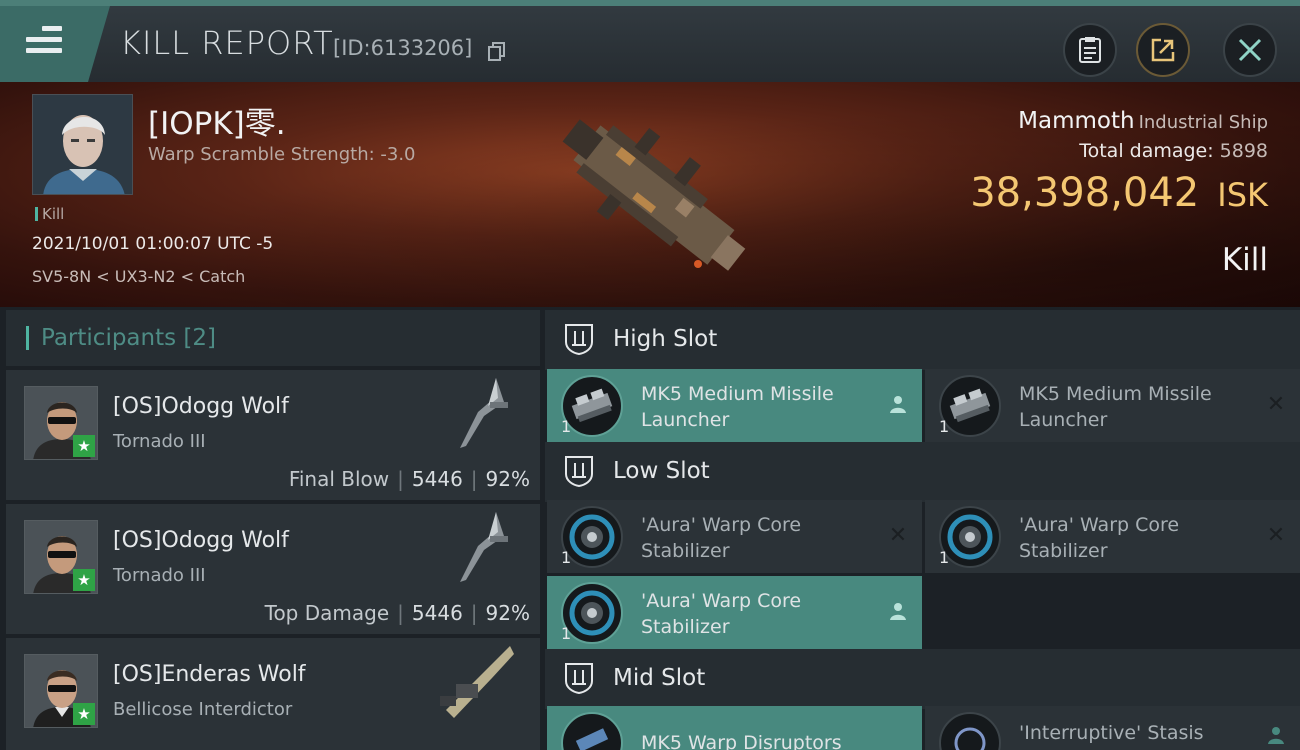 The height and width of the screenshot is (750, 1300). What do you see at coordinates (579, 472) in the screenshot?
I see `low-slot-icon` at bounding box center [579, 472].